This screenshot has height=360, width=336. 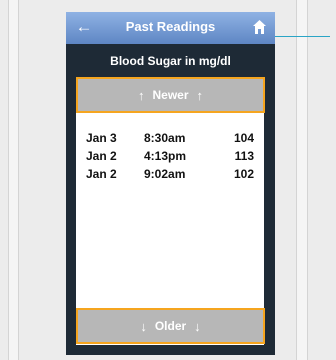 I want to click on page-title: Past Readings, so click(x=170, y=26).